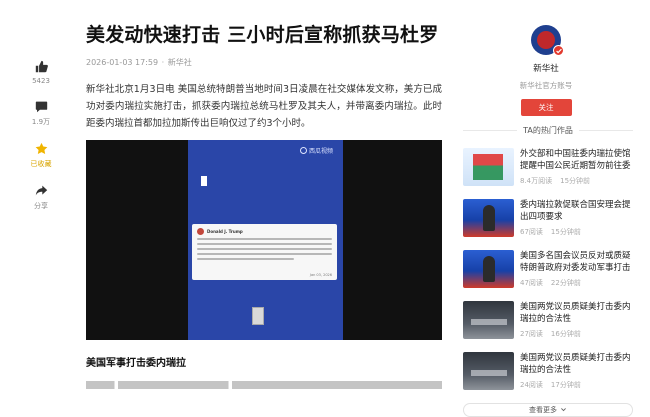 The height and width of the screenshot is (417, 650). I want to click on hot-work-reads: 8.4万阅读, so click(536, 181).